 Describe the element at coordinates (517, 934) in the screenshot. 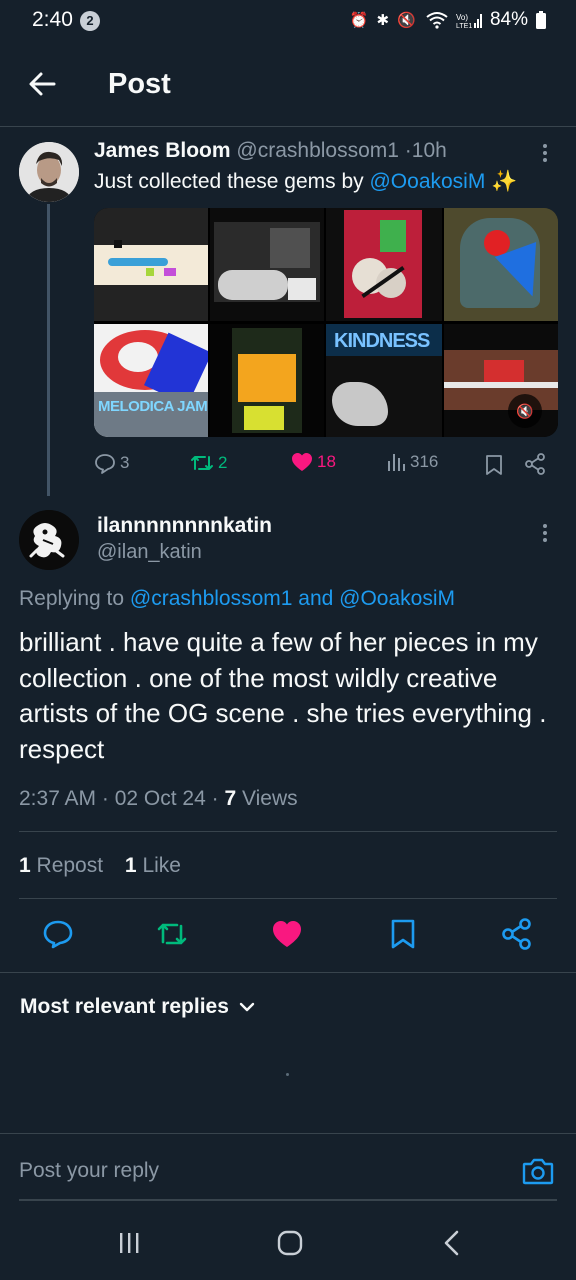

I see `share-network-icon` at that location.